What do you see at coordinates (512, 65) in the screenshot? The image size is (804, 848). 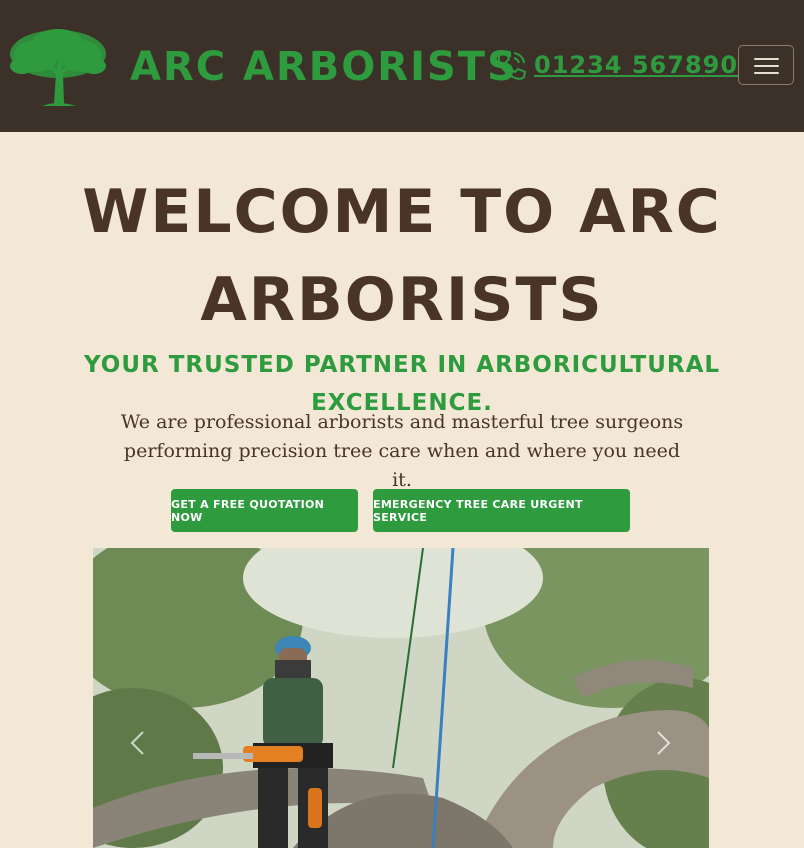 I see `phone-icon` at bounding box center [512, 65].